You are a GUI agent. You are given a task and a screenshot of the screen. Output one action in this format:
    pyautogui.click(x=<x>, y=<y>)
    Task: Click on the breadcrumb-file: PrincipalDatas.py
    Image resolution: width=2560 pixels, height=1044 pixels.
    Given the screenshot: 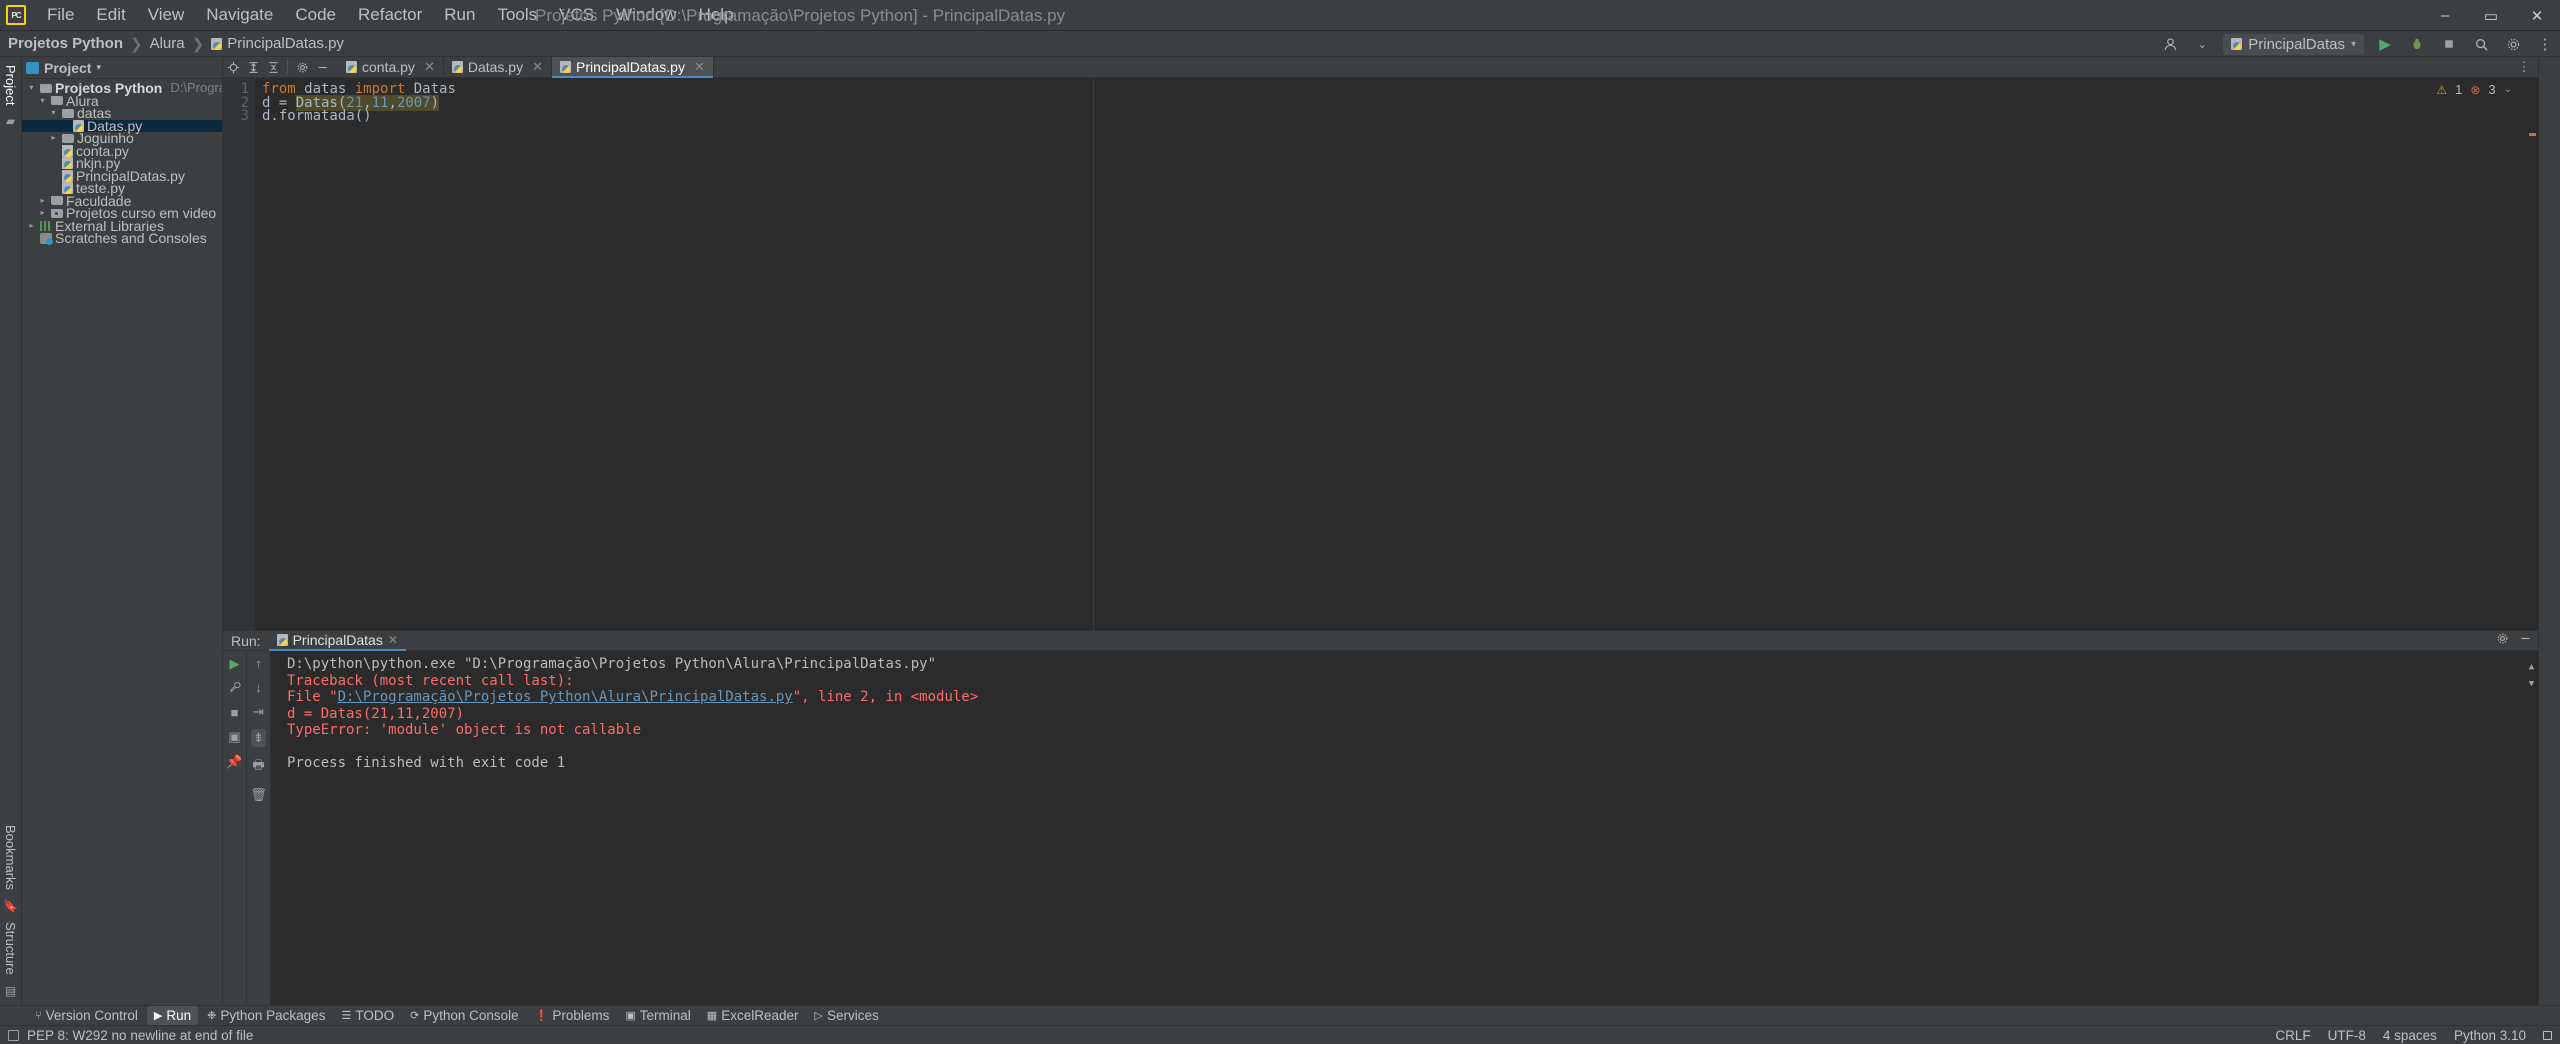 What is the action you would take?
    pyautogui.click(x=277, y=43)
    